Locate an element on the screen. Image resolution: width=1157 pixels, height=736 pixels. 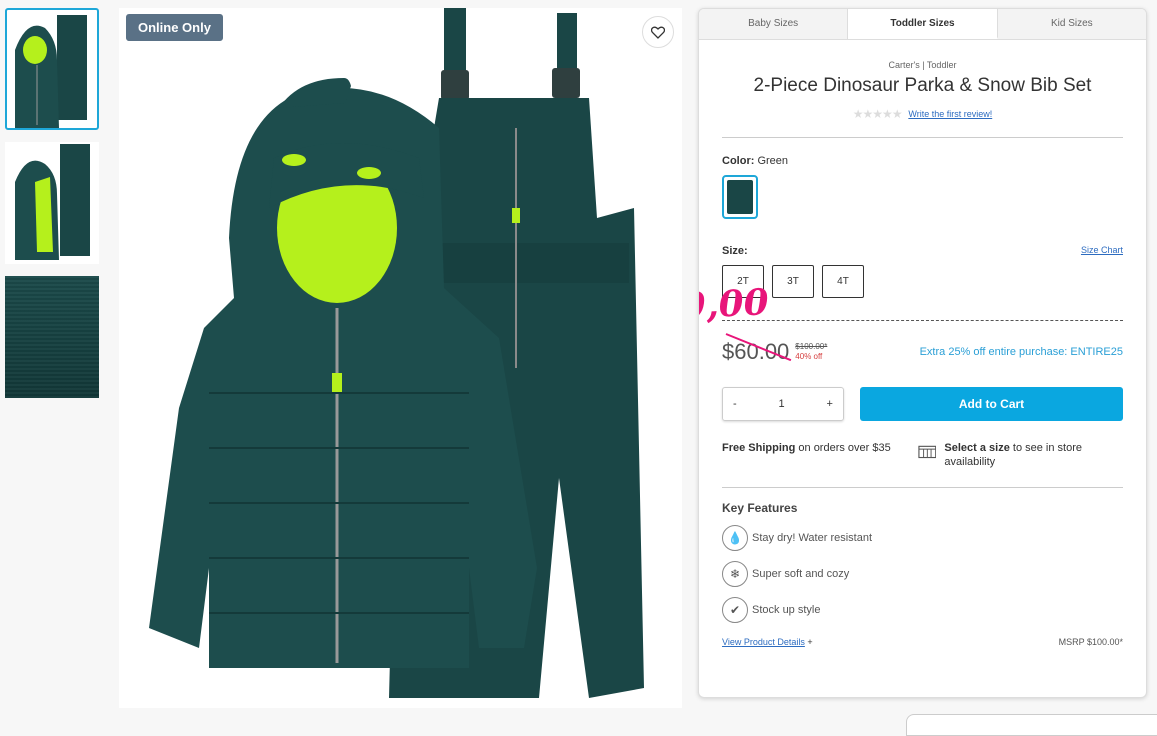
cart-row: - 1 + Add to Cart is located at coordinates (922, 404).